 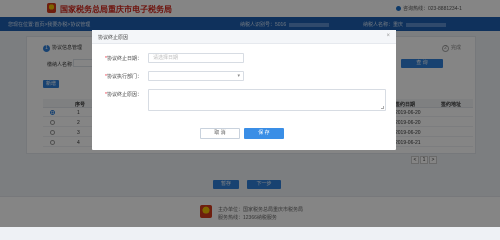 I want to click on resize-handle-icon, so click(x=382, y=107).